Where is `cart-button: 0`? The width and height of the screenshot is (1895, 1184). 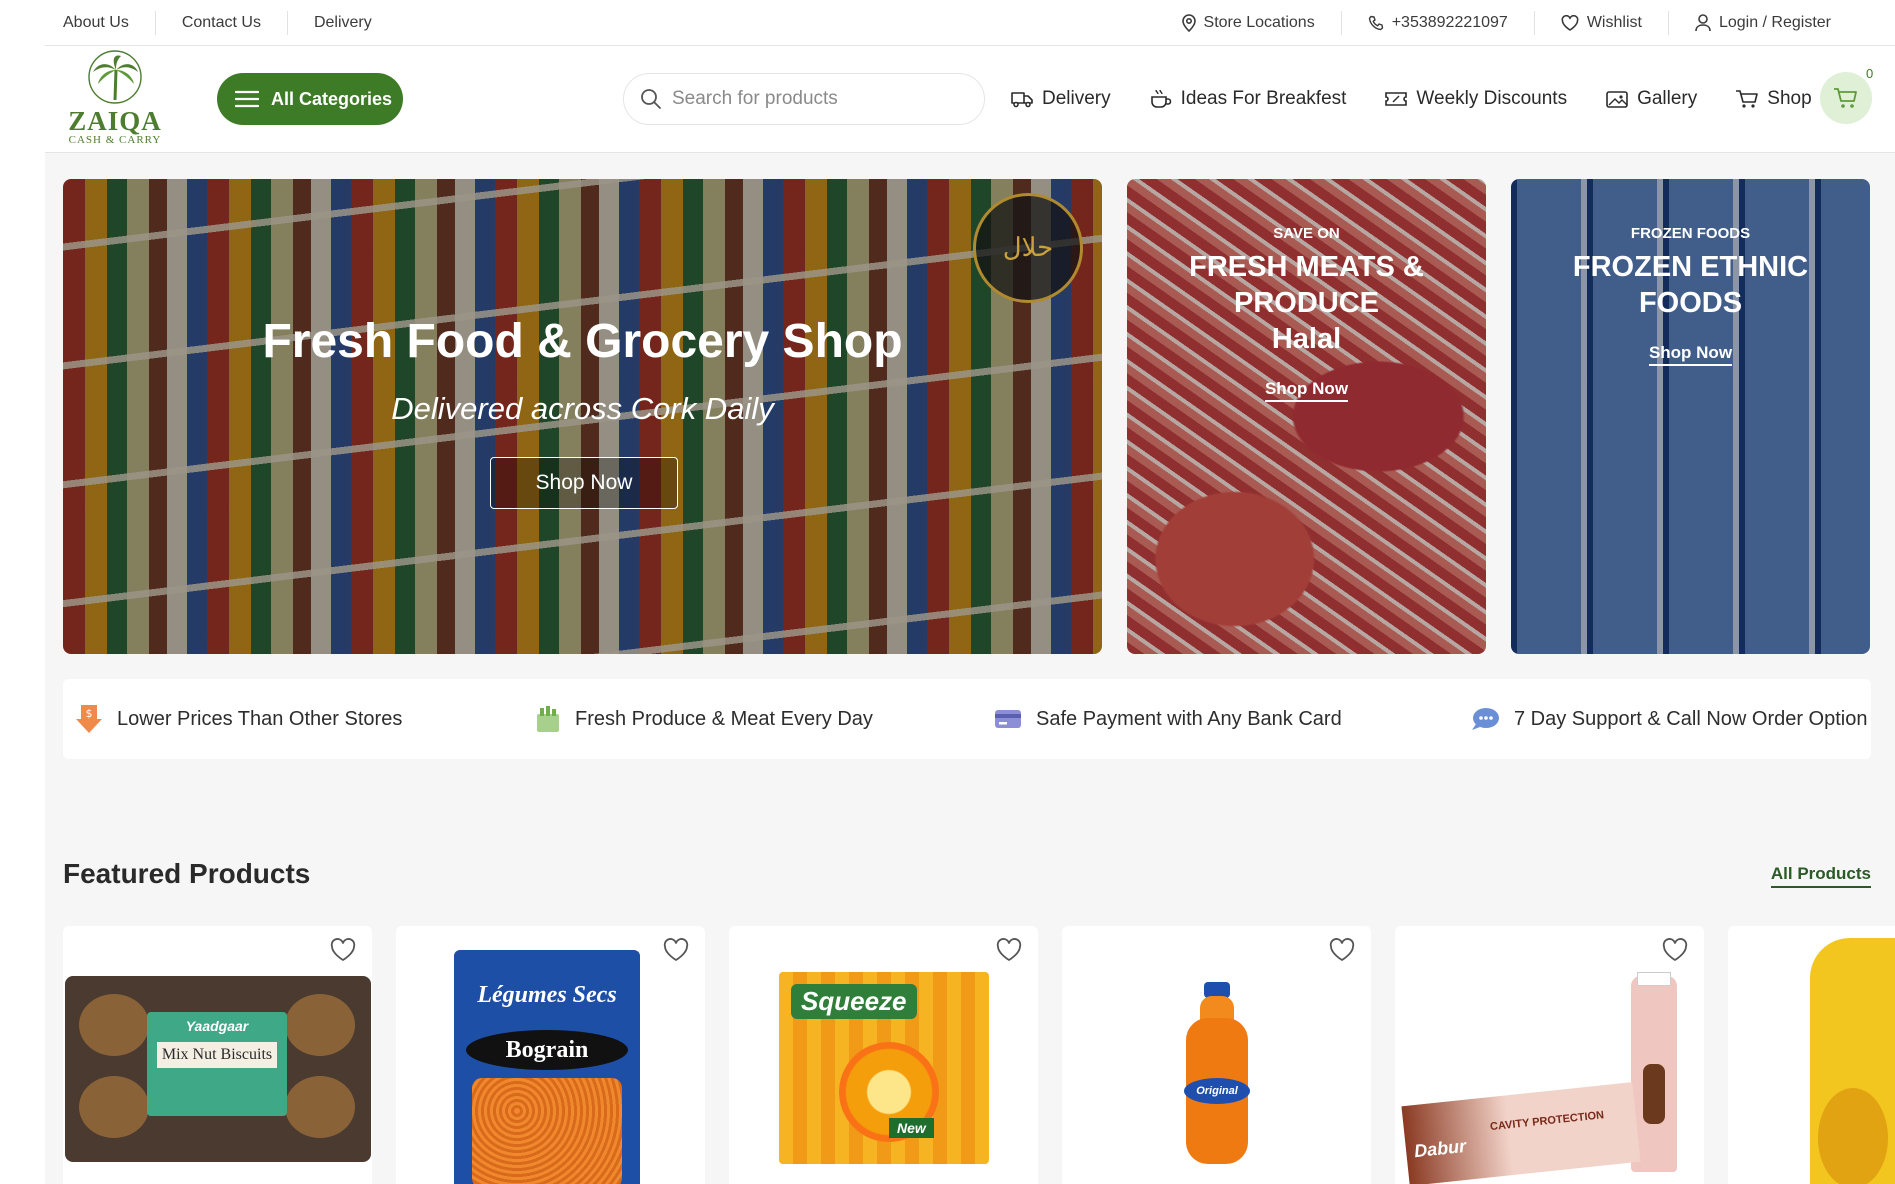
cart-button: 0 is located at coordinates (1846, 95).